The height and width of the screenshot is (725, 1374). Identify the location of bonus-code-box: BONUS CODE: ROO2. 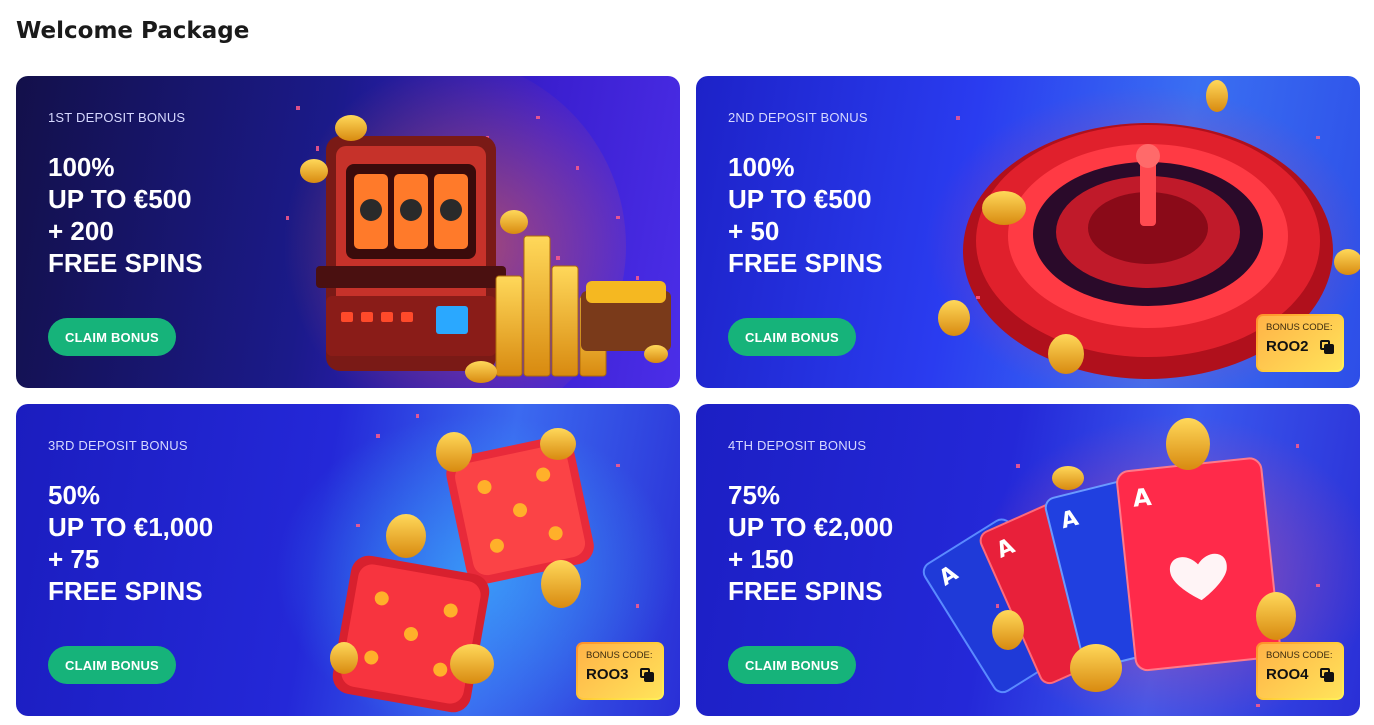
(1300, 343).